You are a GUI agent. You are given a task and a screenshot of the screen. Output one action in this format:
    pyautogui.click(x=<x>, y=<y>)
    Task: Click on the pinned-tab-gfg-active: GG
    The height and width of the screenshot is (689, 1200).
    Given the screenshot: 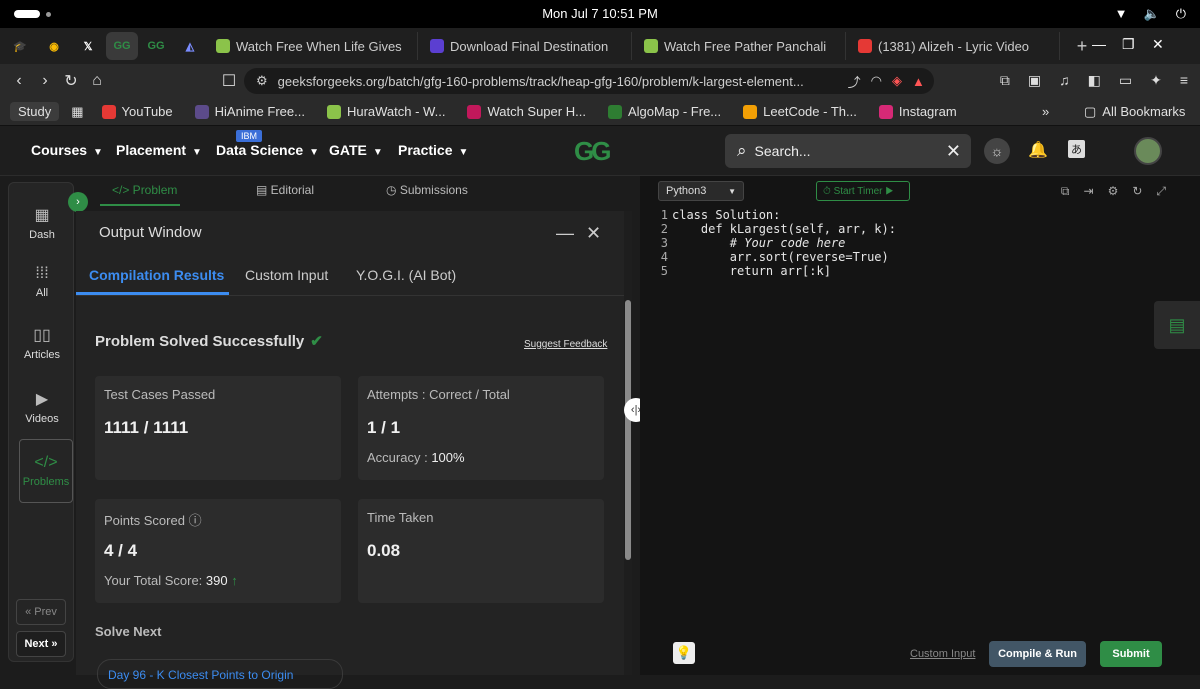 What is the action you would take?
    pyautogui.click(x=122, y=46)
    